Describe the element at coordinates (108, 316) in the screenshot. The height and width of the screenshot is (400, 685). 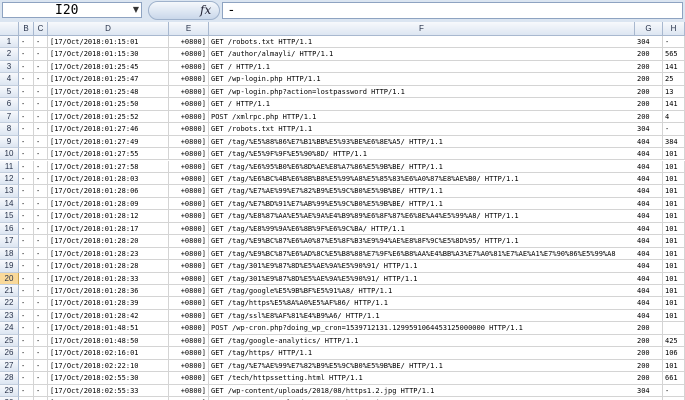
I see `cell-d: [17/Oct/2018:01:28:42` at that location.